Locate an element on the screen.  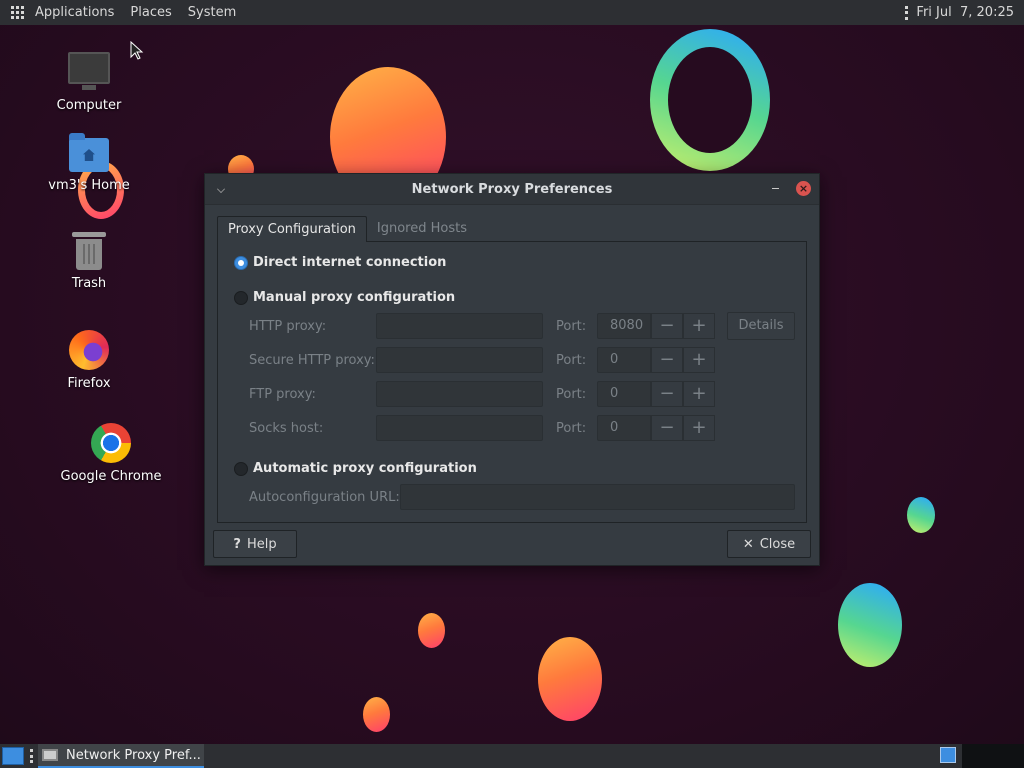
direct-connection-option: Direct internet connection is located at coordinates (340, 262).